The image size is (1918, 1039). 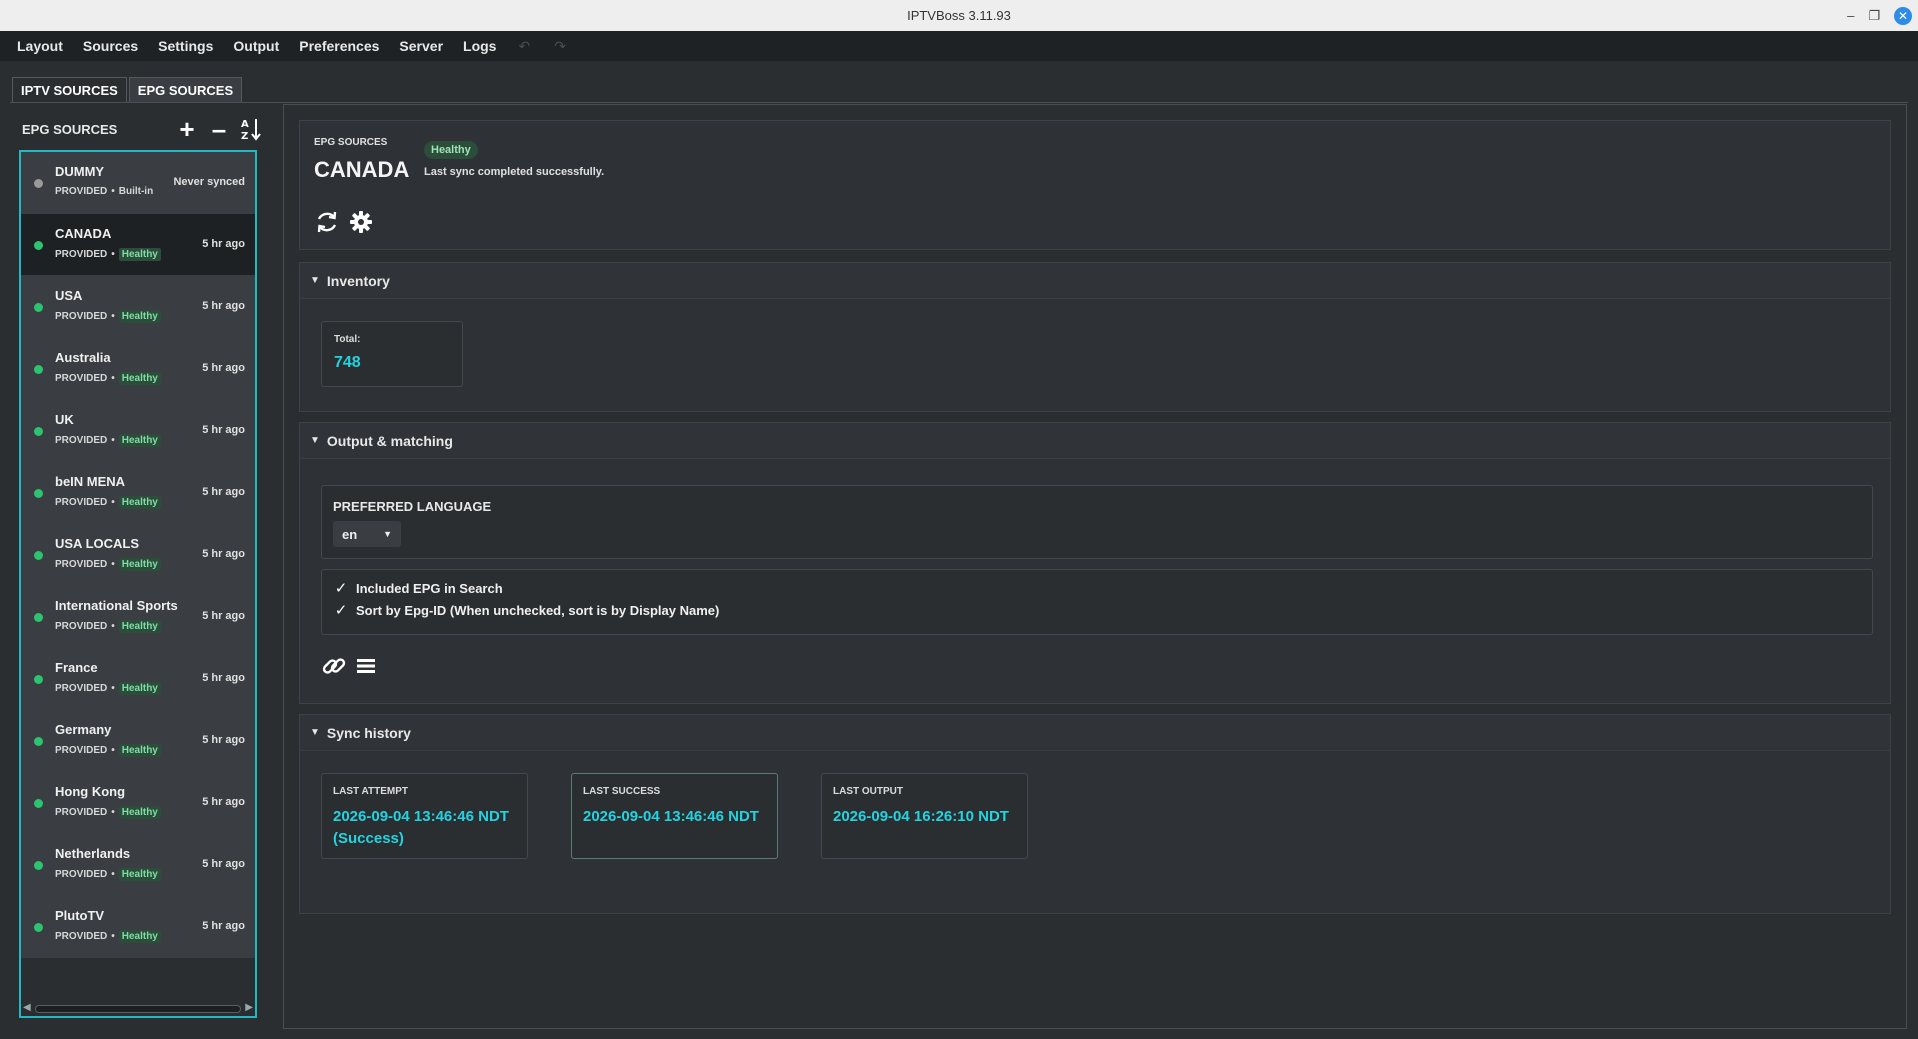 What do you see at coordinates (138, 679) in the screenshot?
I see `list-item: France PROVIDED • Healthy 5 hr ago` at bounding box center [138, 679].